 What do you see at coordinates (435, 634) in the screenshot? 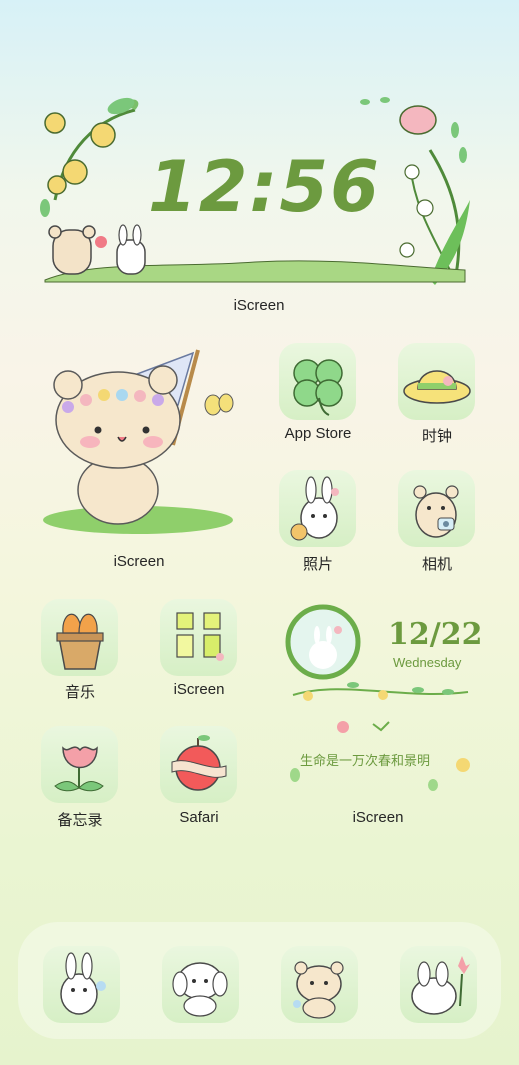
I see `date-widget-date: 12/22` at bounding box center [435, 634].